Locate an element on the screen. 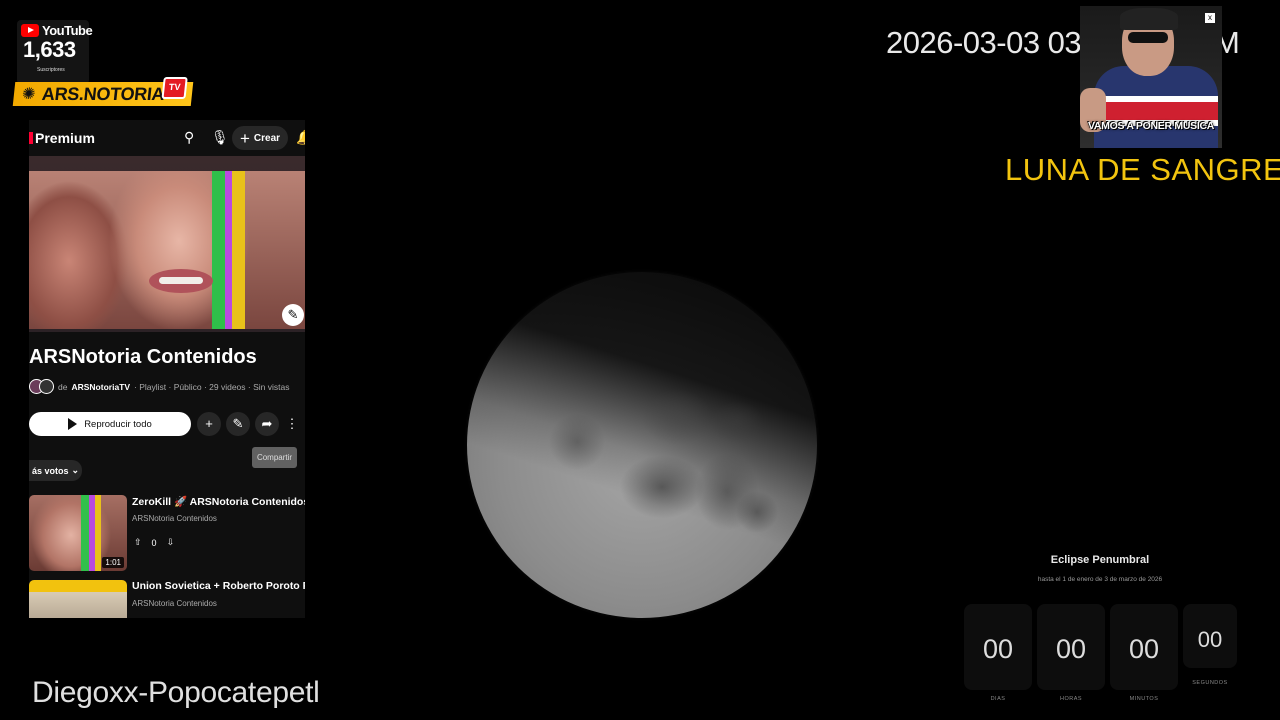 The image size is (1280, 720). countdown-minutes-box: 00 is located at coordinates (1144, 647).